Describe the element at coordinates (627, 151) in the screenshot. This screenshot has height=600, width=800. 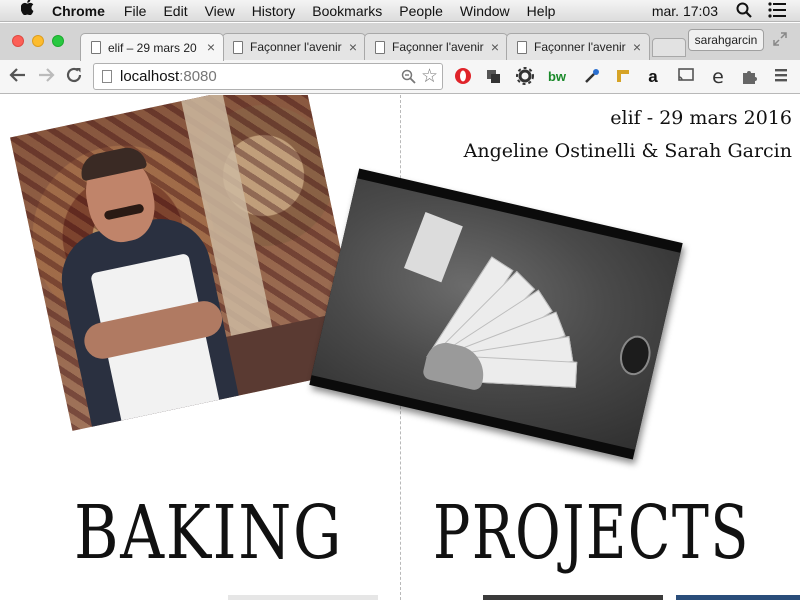
I see `authors: Angeline Ostinelli & Sarah Garcin` at that location.